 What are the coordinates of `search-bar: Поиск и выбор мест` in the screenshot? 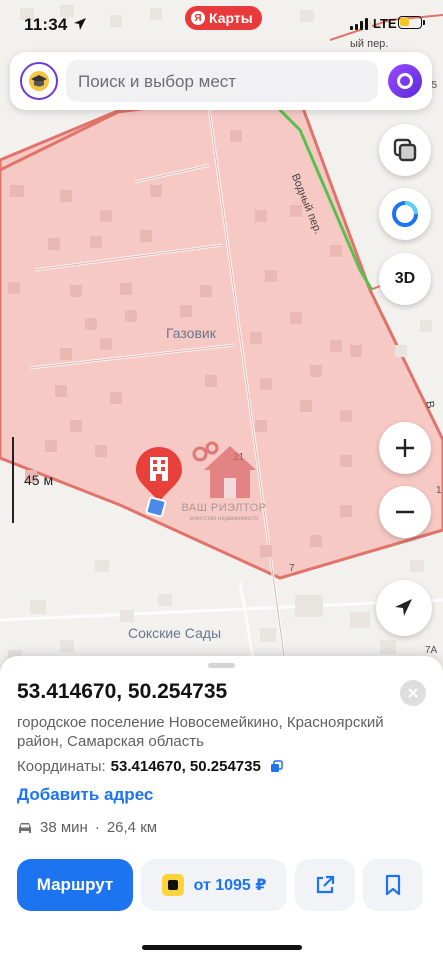 It's located at (221, 81).